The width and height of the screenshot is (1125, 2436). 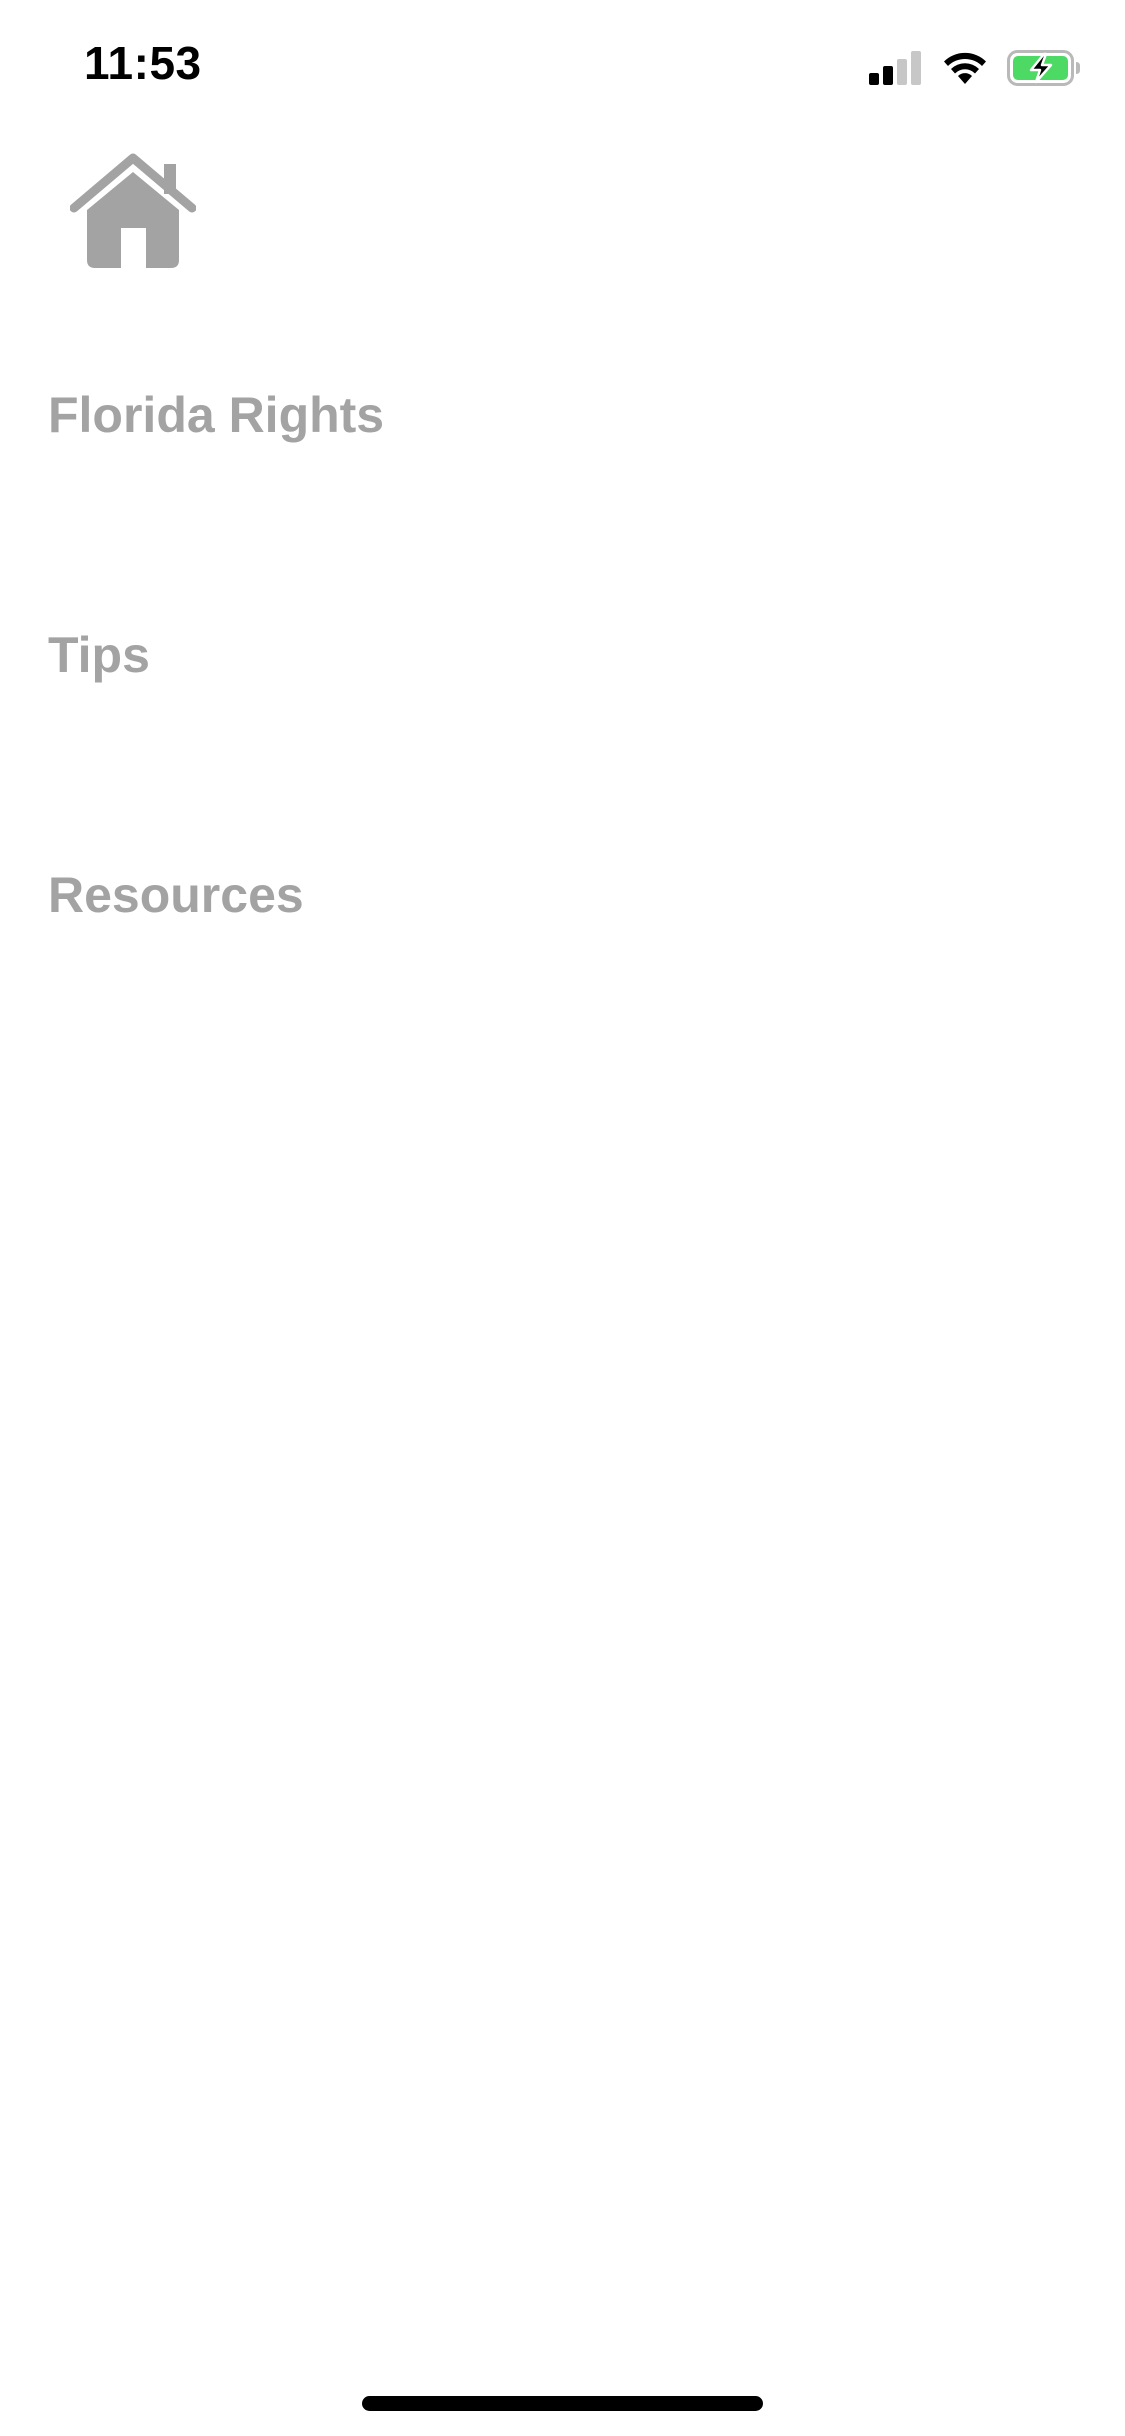 I want to click on status-icons, so click(x=975, y=68).